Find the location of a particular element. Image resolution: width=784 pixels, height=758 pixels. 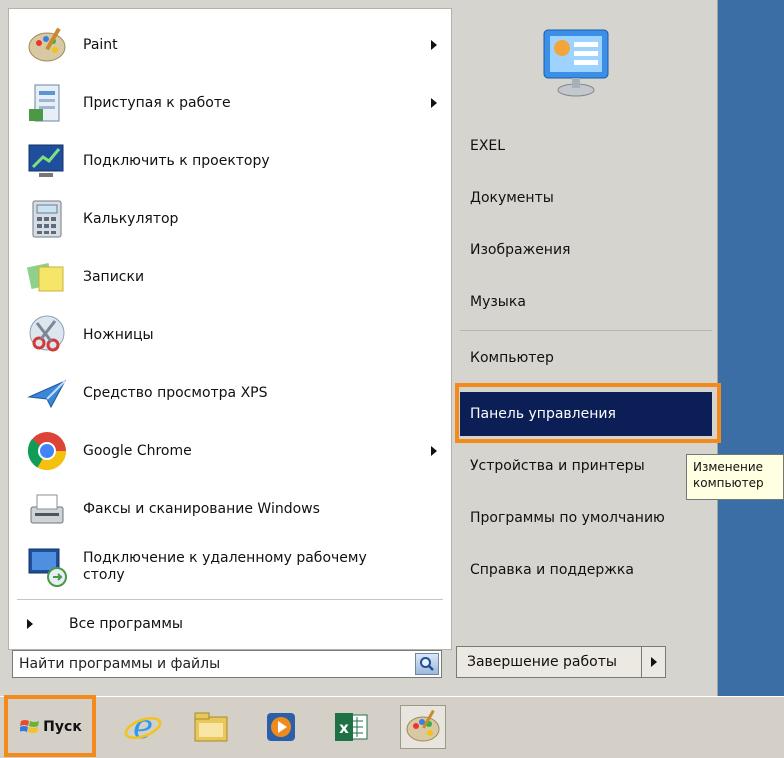

taskbar-excel: x is located at coordinates (351, 727).